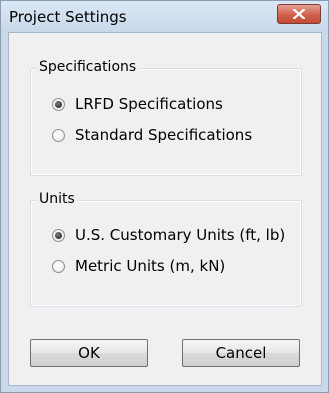  I want to click on radio-label: LRFD Specifications, so click(149, 104).